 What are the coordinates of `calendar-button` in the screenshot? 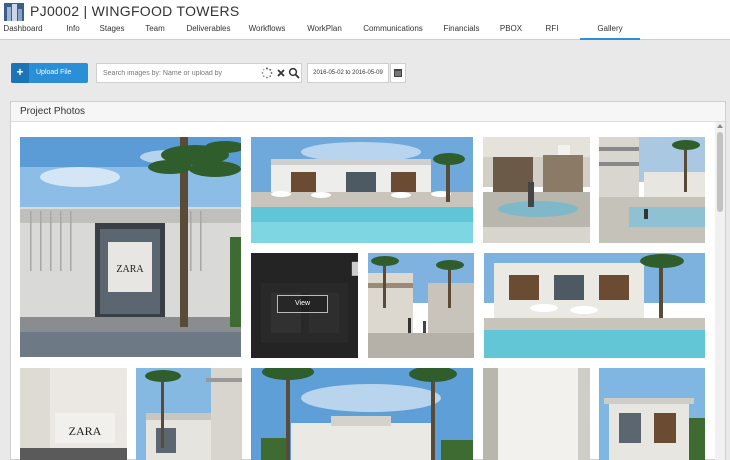 It's located at (398, 73).